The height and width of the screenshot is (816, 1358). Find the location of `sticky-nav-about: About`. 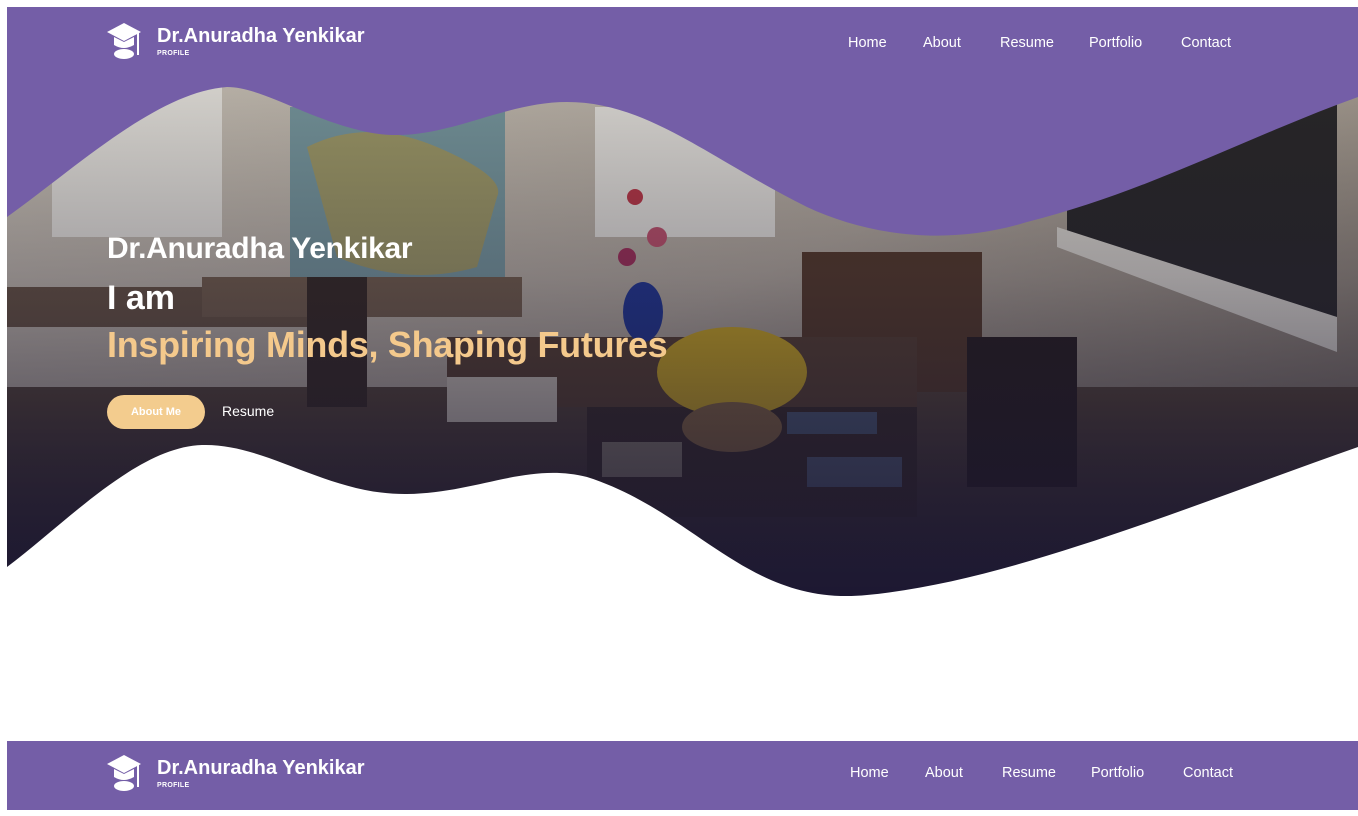

sticky-nav-about: About is located at coordinates (944, 773).